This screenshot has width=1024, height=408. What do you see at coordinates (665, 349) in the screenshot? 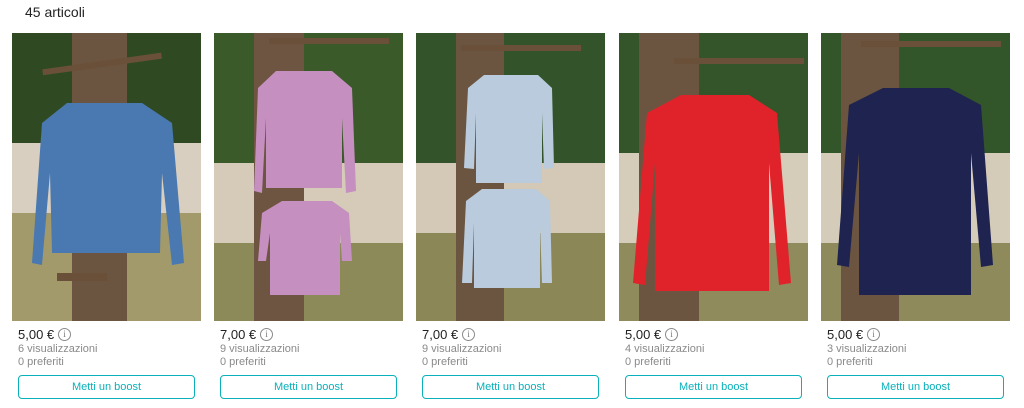
I see `item-views: 4 visualizzazioni` at bounding box center [665, 349].